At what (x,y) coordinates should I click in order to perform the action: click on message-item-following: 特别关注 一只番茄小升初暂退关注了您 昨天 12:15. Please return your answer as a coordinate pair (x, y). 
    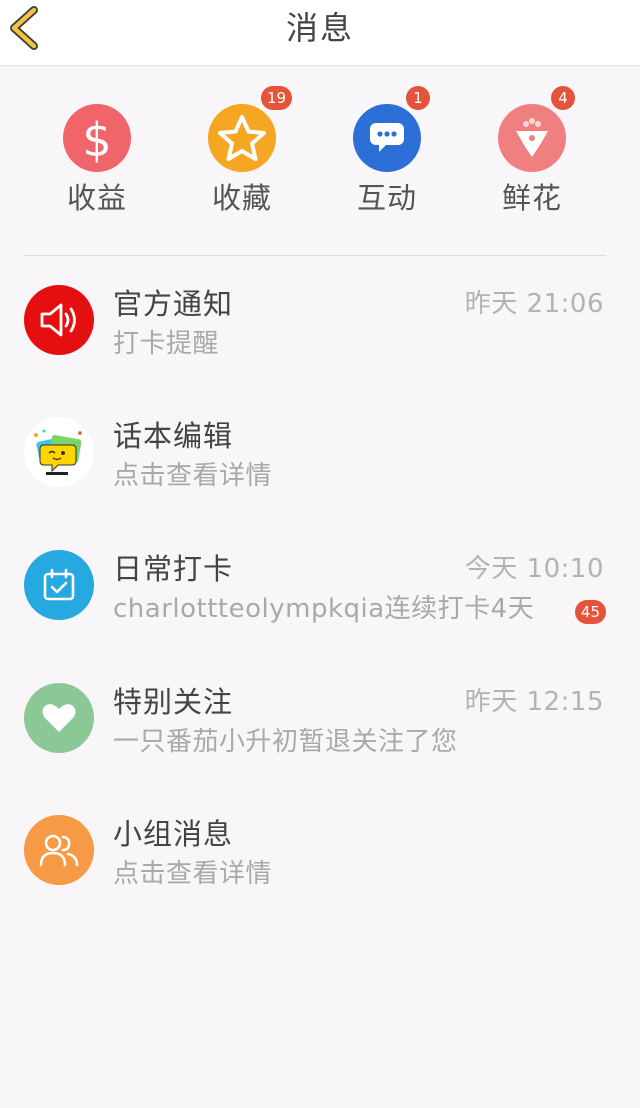
    Looking at the image, I should click on (320, 732).